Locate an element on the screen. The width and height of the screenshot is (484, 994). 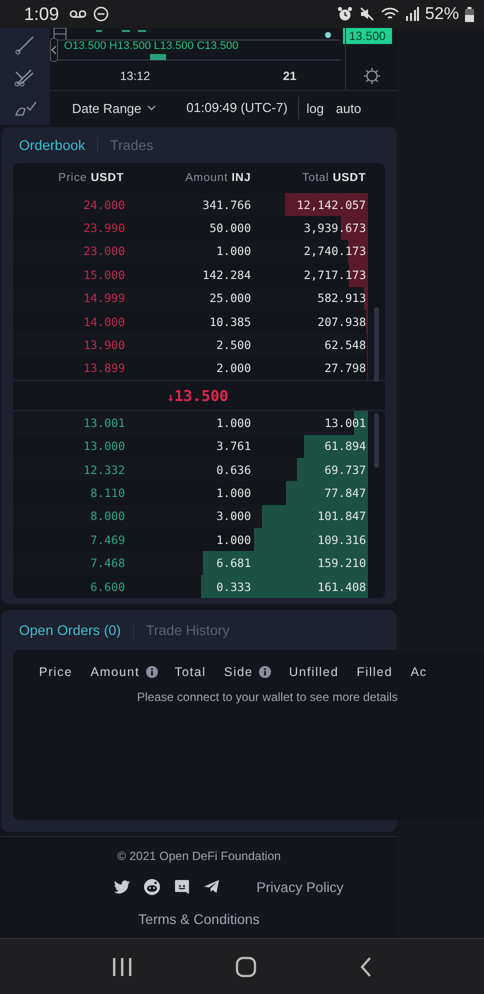
total-cell-text: 3,939.673 is located at coordinates (334, 228).